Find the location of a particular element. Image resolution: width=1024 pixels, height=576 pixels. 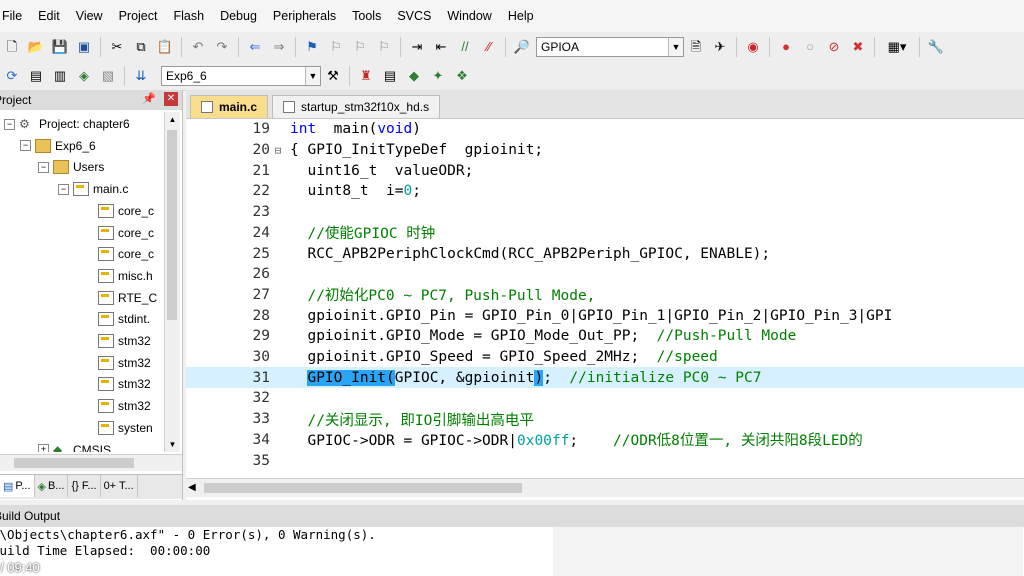

code-line: 20 ⊟ { GPIO_InitTypeDef gpioinit; is located at coordinates (605, 150).